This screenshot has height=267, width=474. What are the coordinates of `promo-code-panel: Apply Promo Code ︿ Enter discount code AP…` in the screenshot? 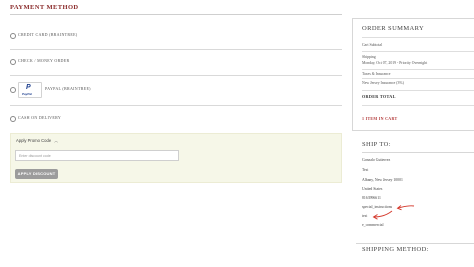 It's located at (176, 158).